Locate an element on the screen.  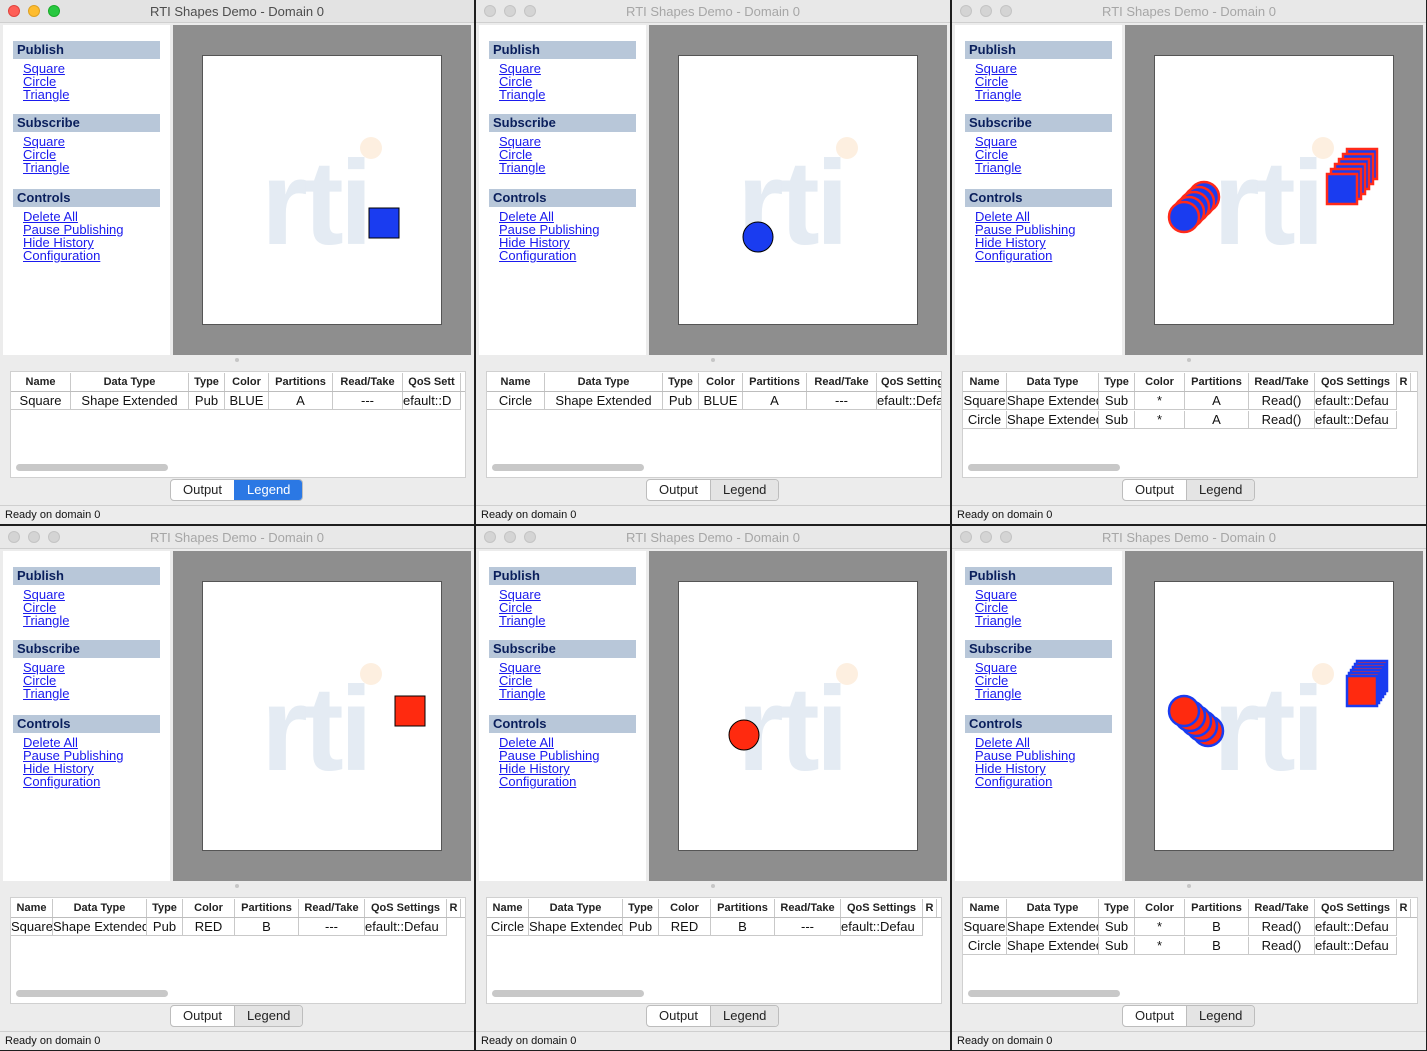
column-header: QoS Setting is located at coordinates (909, 382).